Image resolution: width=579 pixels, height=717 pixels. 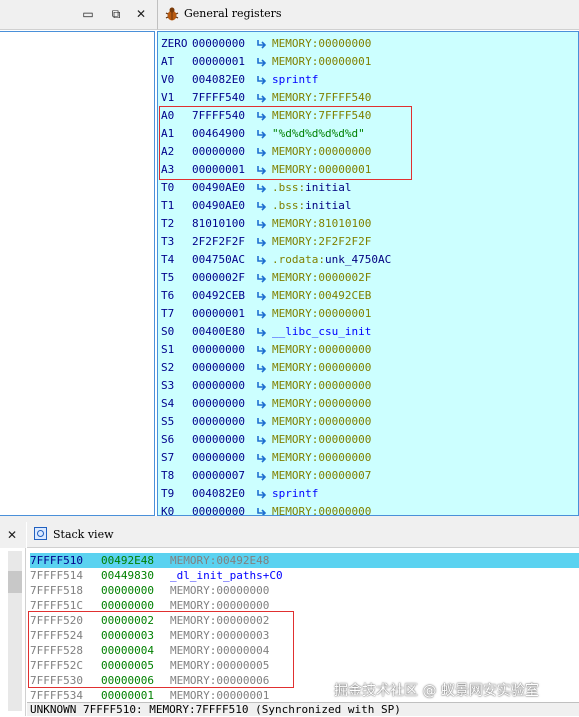 What do you see at coordinates (127, 605) in the screenshot?
I see `stack-value: 00000000` at bounding box center [127, 605].